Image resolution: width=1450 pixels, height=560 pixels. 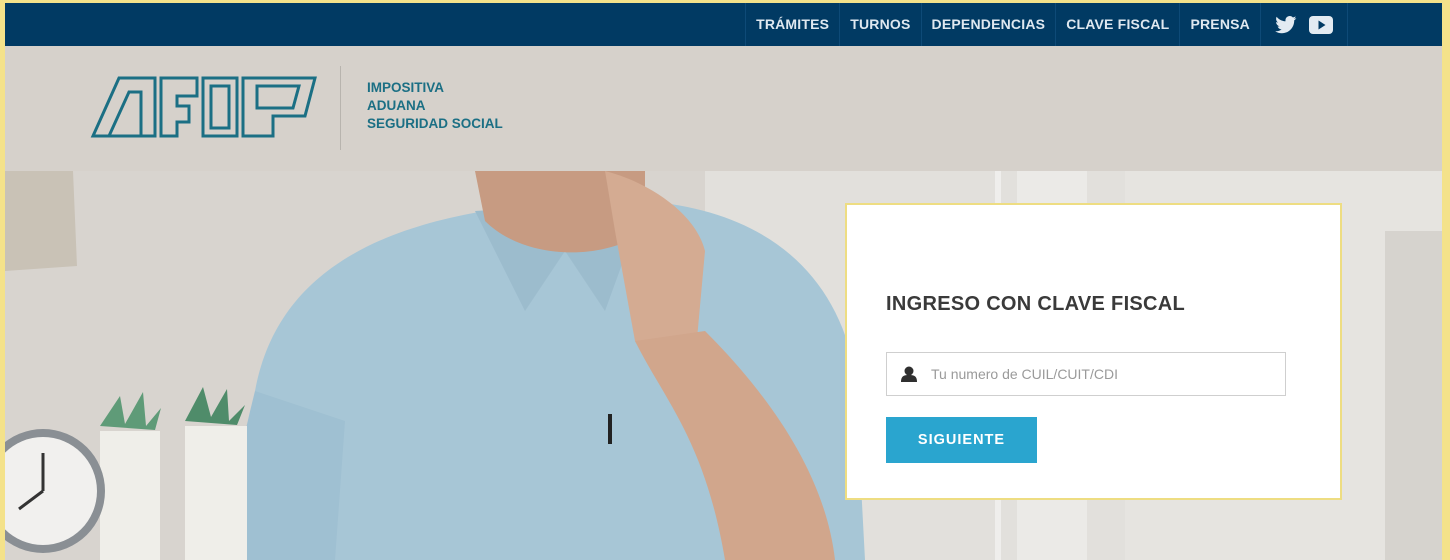 What do you see at coordinates (340, 108) in the screenshot?
I see `logo-divider` at bounding box center [340, 108].